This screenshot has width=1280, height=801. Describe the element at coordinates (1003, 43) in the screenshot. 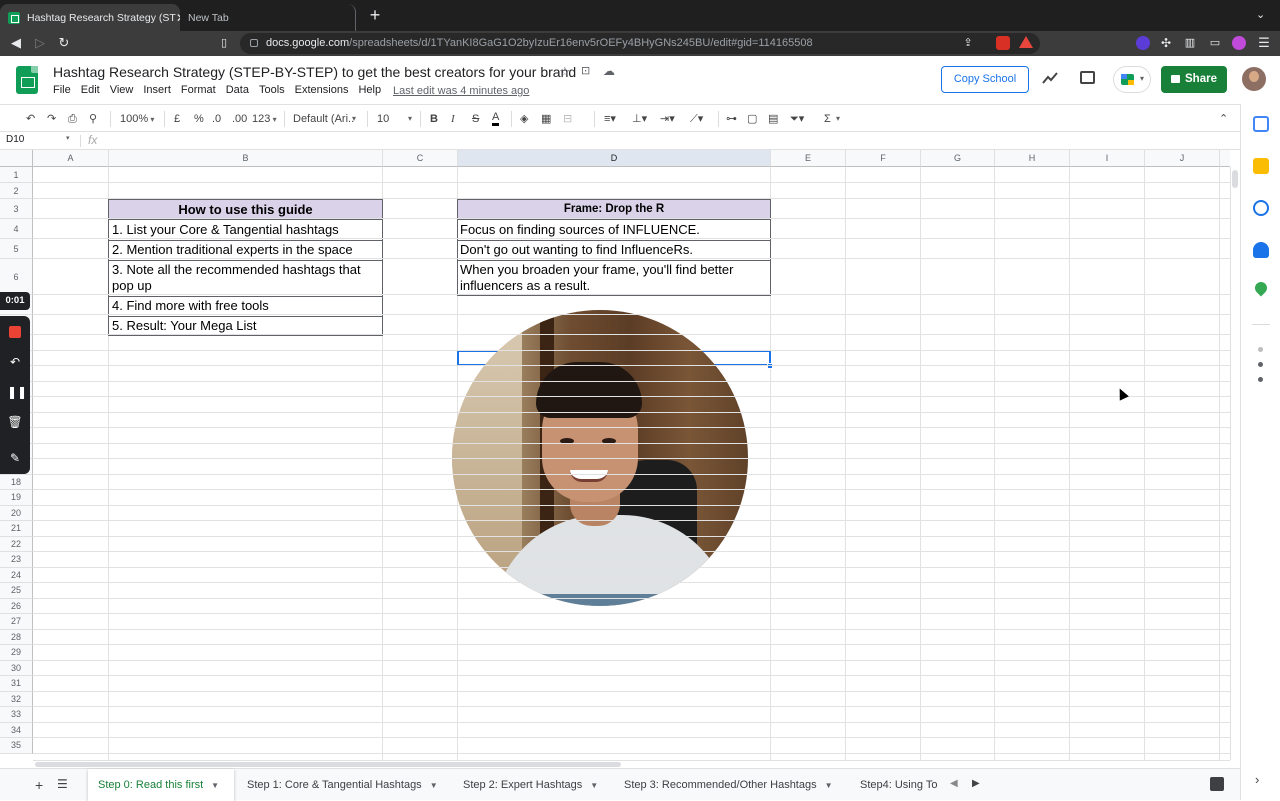

I see `brave-shield-icon` at that location.